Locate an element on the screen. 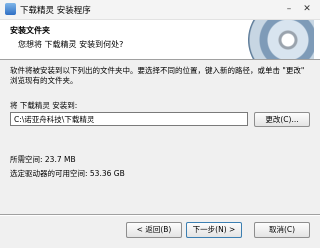 The height and width of the screenshot is (248, 320). title-bar: 下载精灵 安装程序 – ✕ is located at coordinates (160, 10).